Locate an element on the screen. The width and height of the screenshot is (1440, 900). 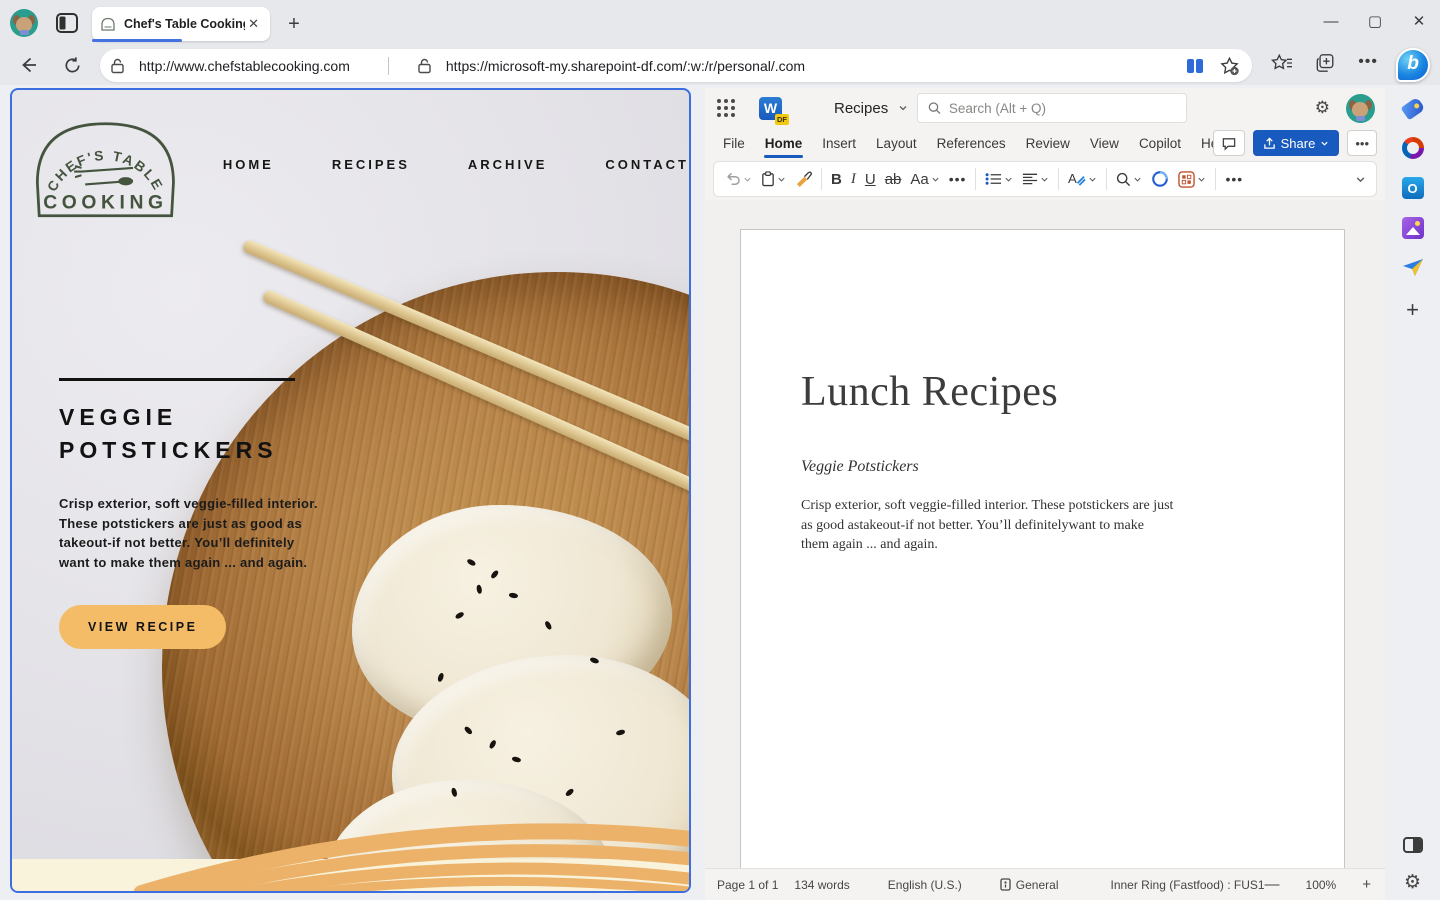
site-nav: HOME RECIPES ARCHIVE CONTACT is located at coordinates (456, 164).